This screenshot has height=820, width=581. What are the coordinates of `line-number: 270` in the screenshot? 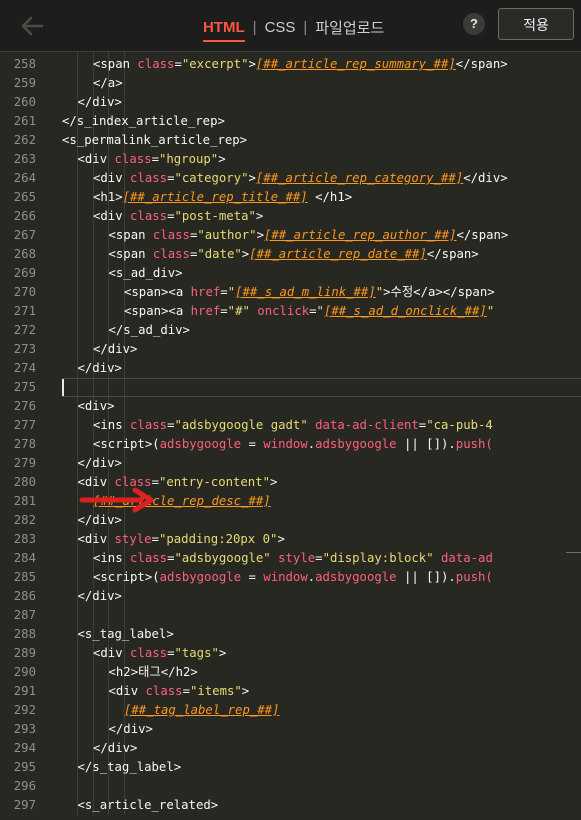 It's located at (24, 292).